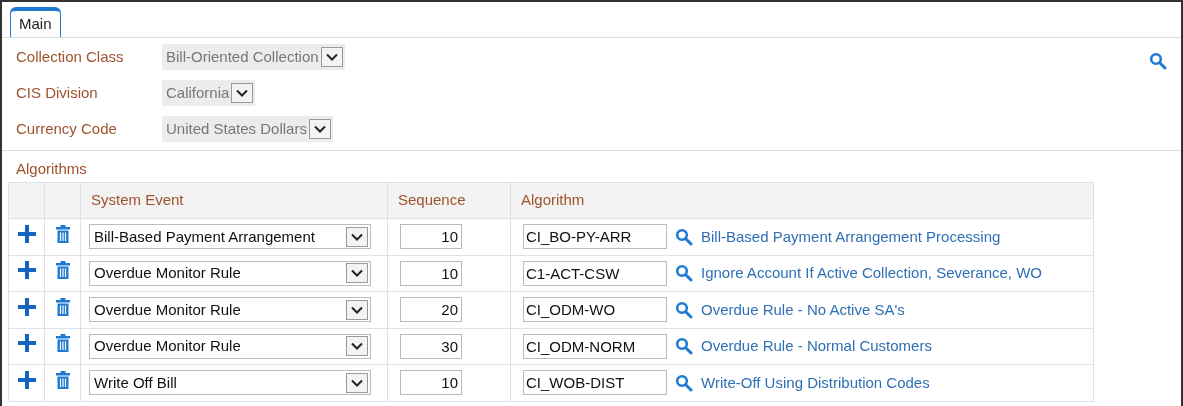 The image size is (1183, 406). Describe the element at coordinates (816, 346) in the screenshot. I see `algorithm-link: Overdue Rule - Normal Customers` at that location.